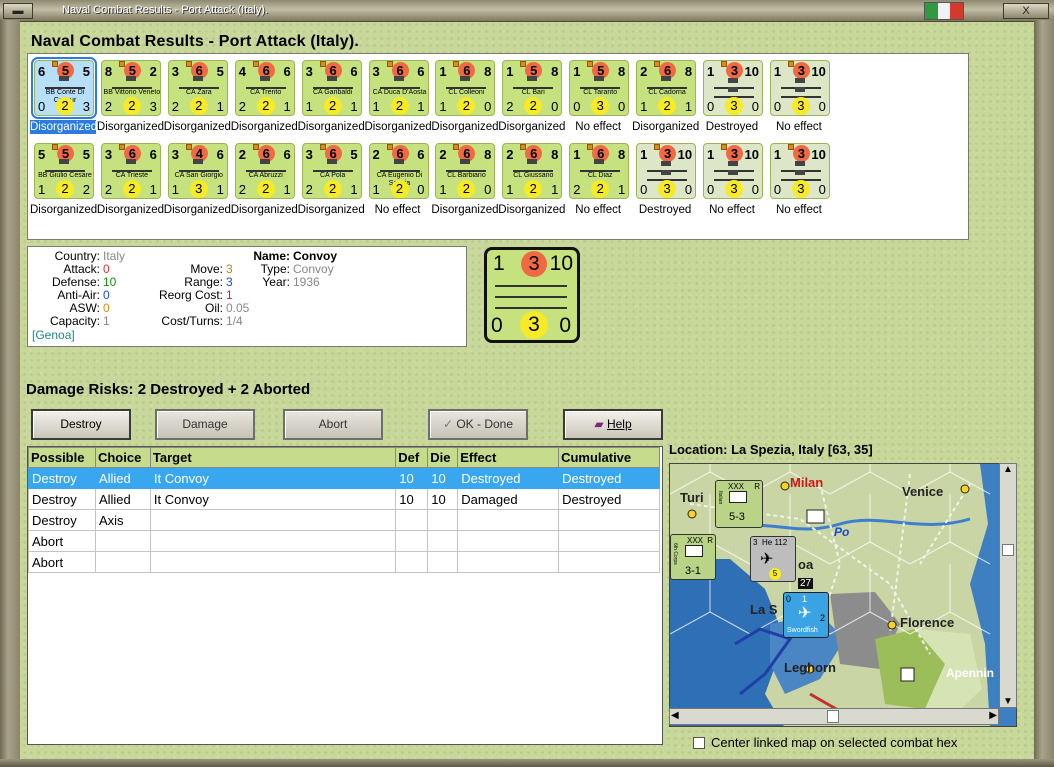 The image size is (1054, 767). I want to click on unit-counter: 5 5 5 BB Giulio Cesare 1 2 2 Disorganized, so click(63, 178).